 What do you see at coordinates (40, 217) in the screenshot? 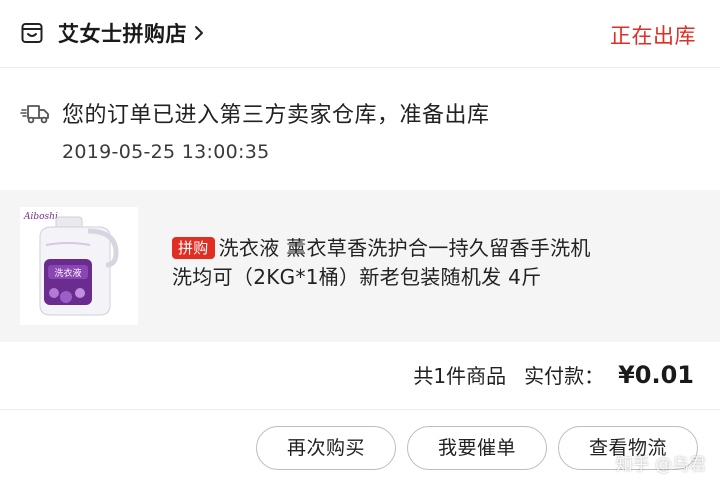
I see `thumb-brand: Aiboshi` at bounding box center [40, 217].